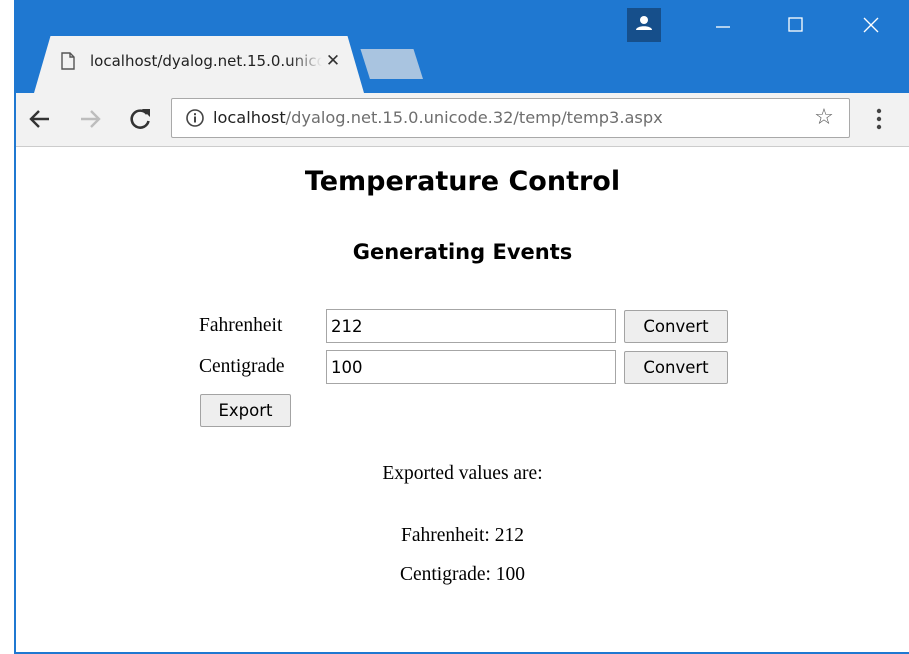 The width and height of the screenshot is (909, 654). Describe the element at coordinates (195, 118) in the screenshot. I see `info-icon` at that location.